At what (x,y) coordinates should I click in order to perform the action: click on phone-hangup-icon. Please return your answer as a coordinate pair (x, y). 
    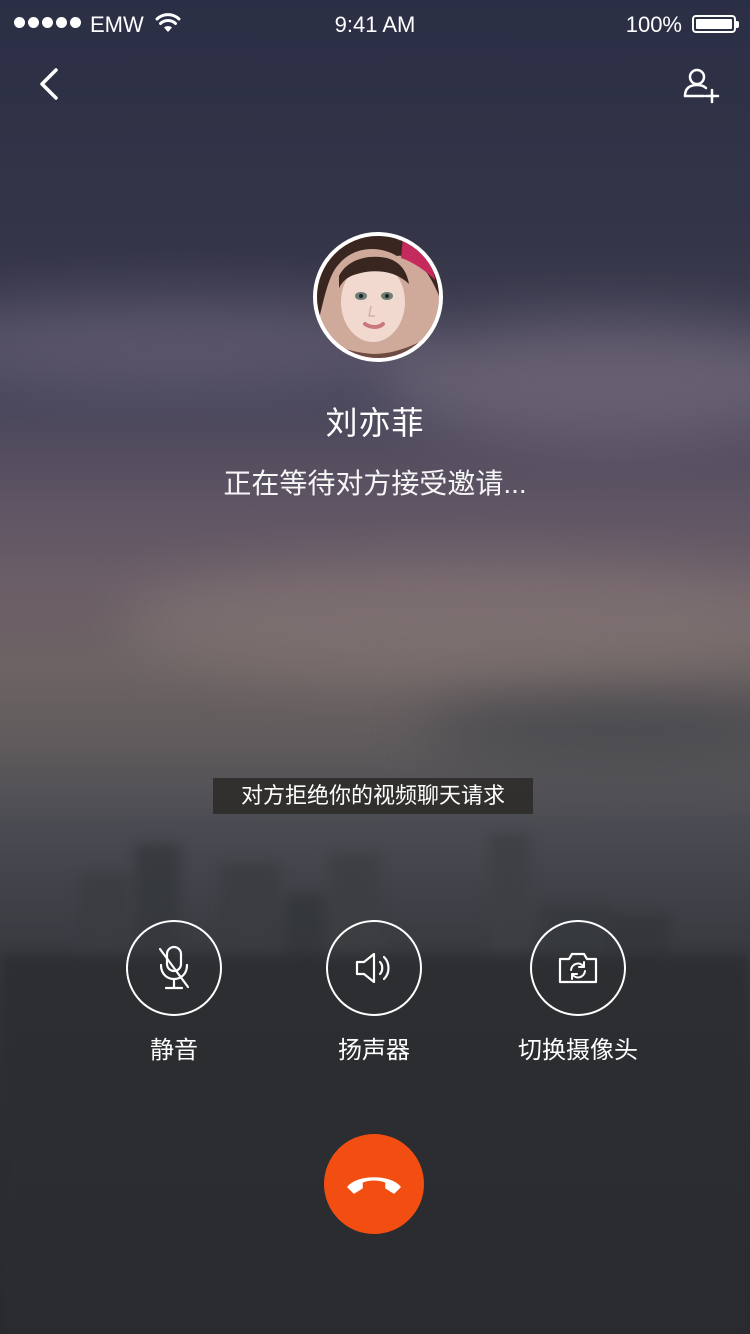
    Looking at the image, I should click on (374, 1185).